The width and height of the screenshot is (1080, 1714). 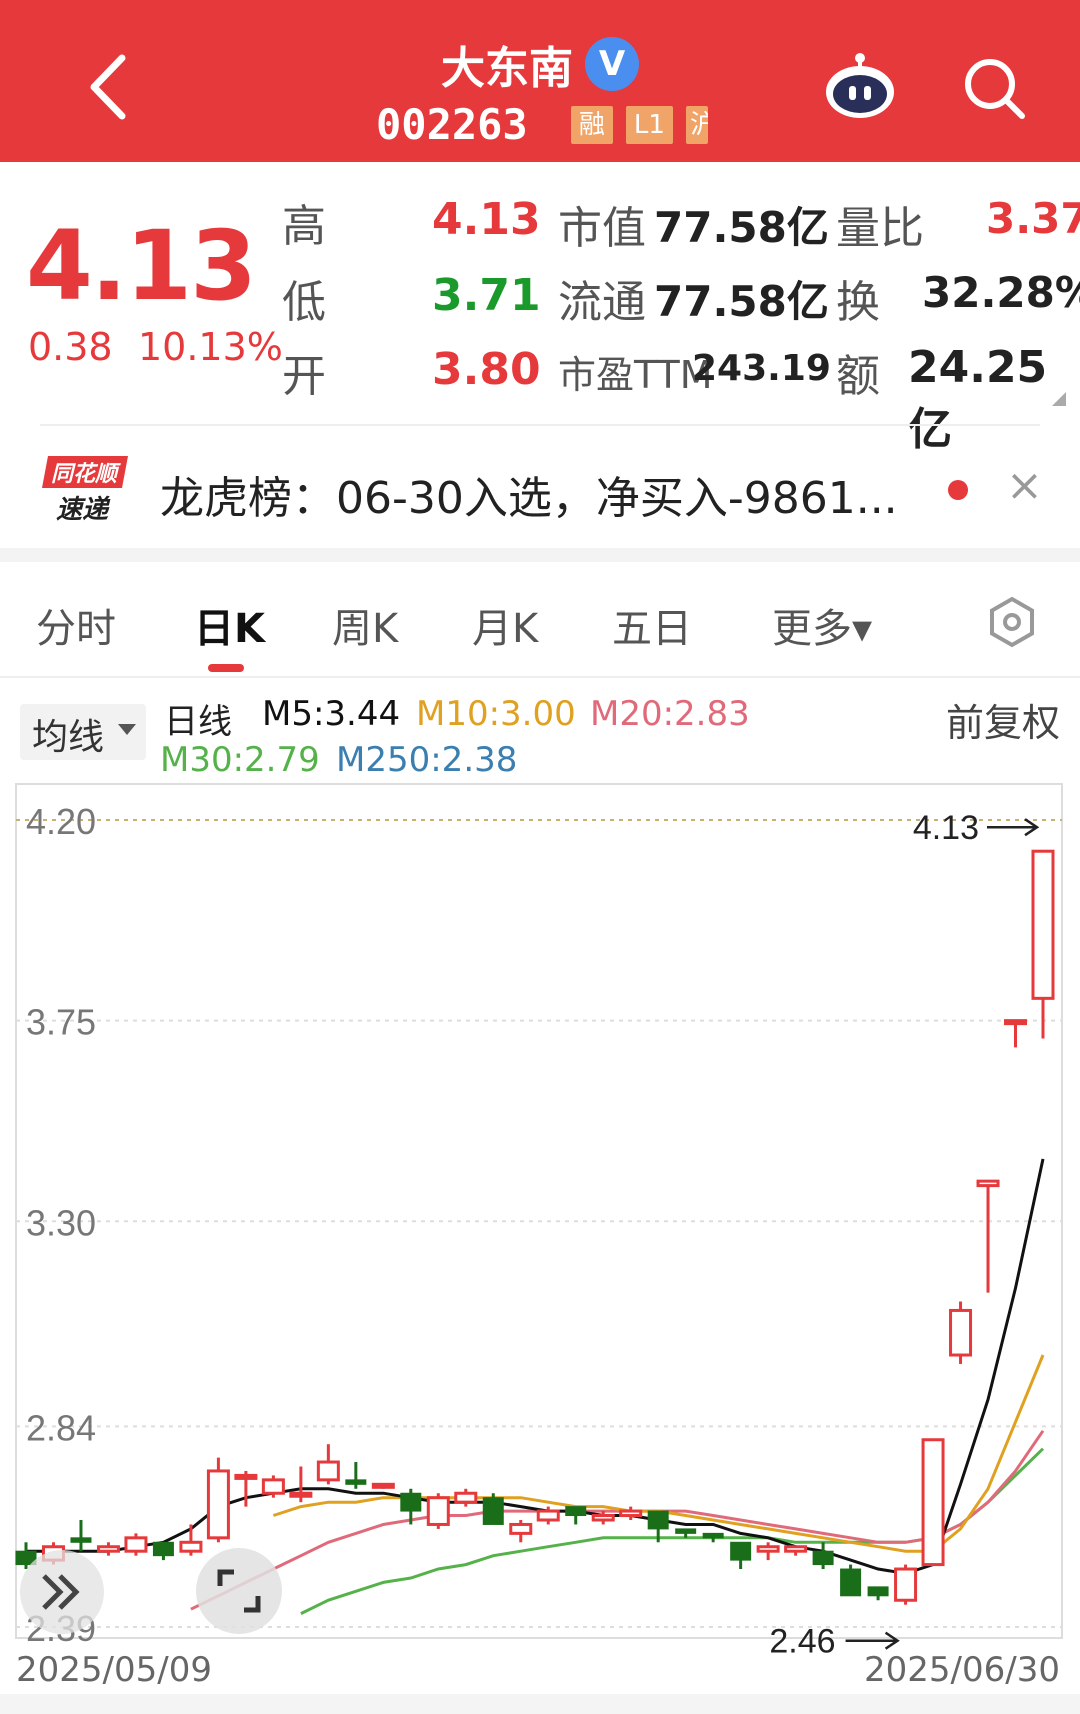 I want to click on ma20-value: M20:2.83, so click(x=670, y=714).